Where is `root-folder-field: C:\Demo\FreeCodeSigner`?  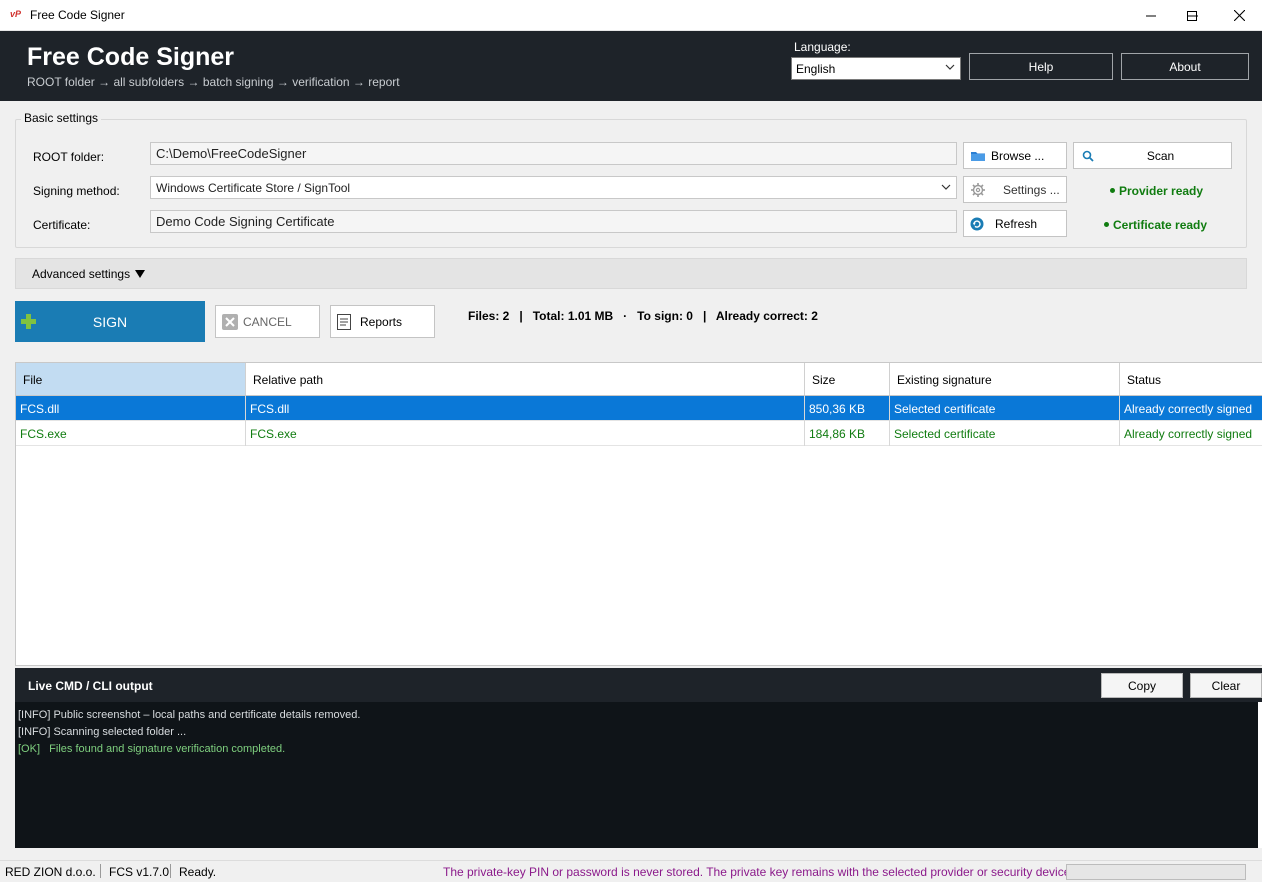 root-folder-field: C:\Demo\FreeCodeSigner is located at coordinates (553, 153).